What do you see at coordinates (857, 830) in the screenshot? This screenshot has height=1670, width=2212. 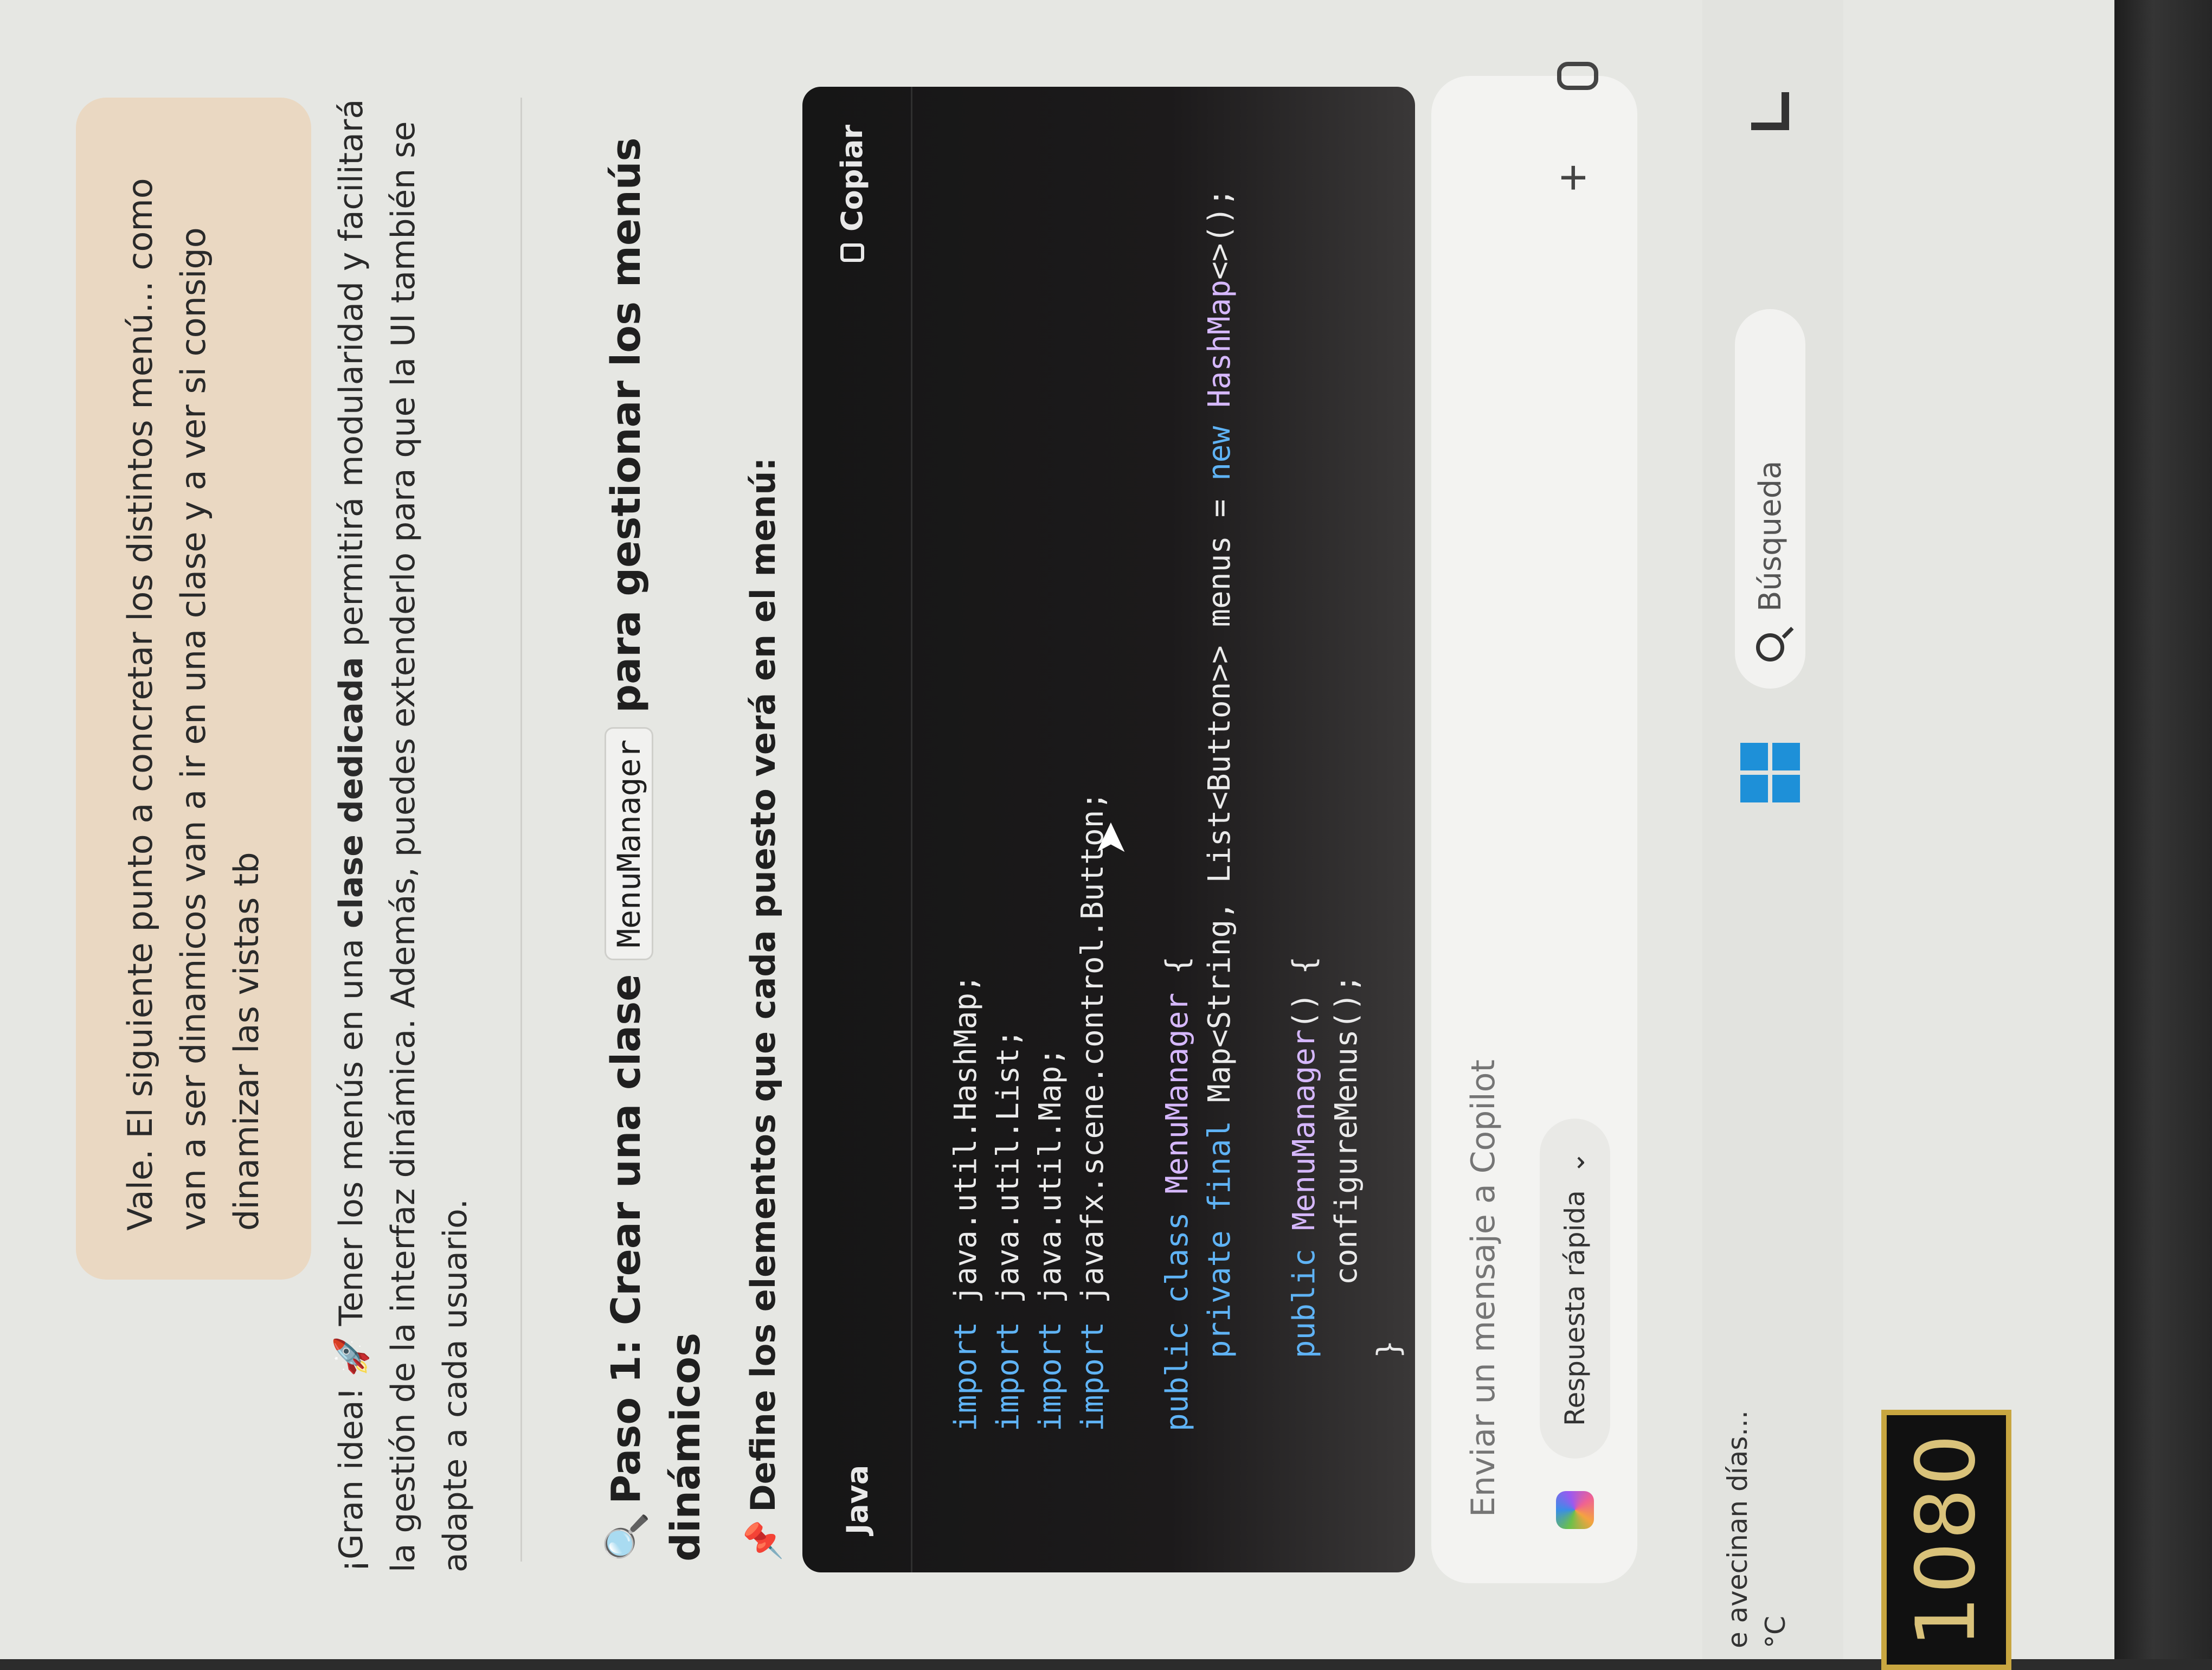 I see `code-block-header: Java Copiar` at bounding box center [857, 830].